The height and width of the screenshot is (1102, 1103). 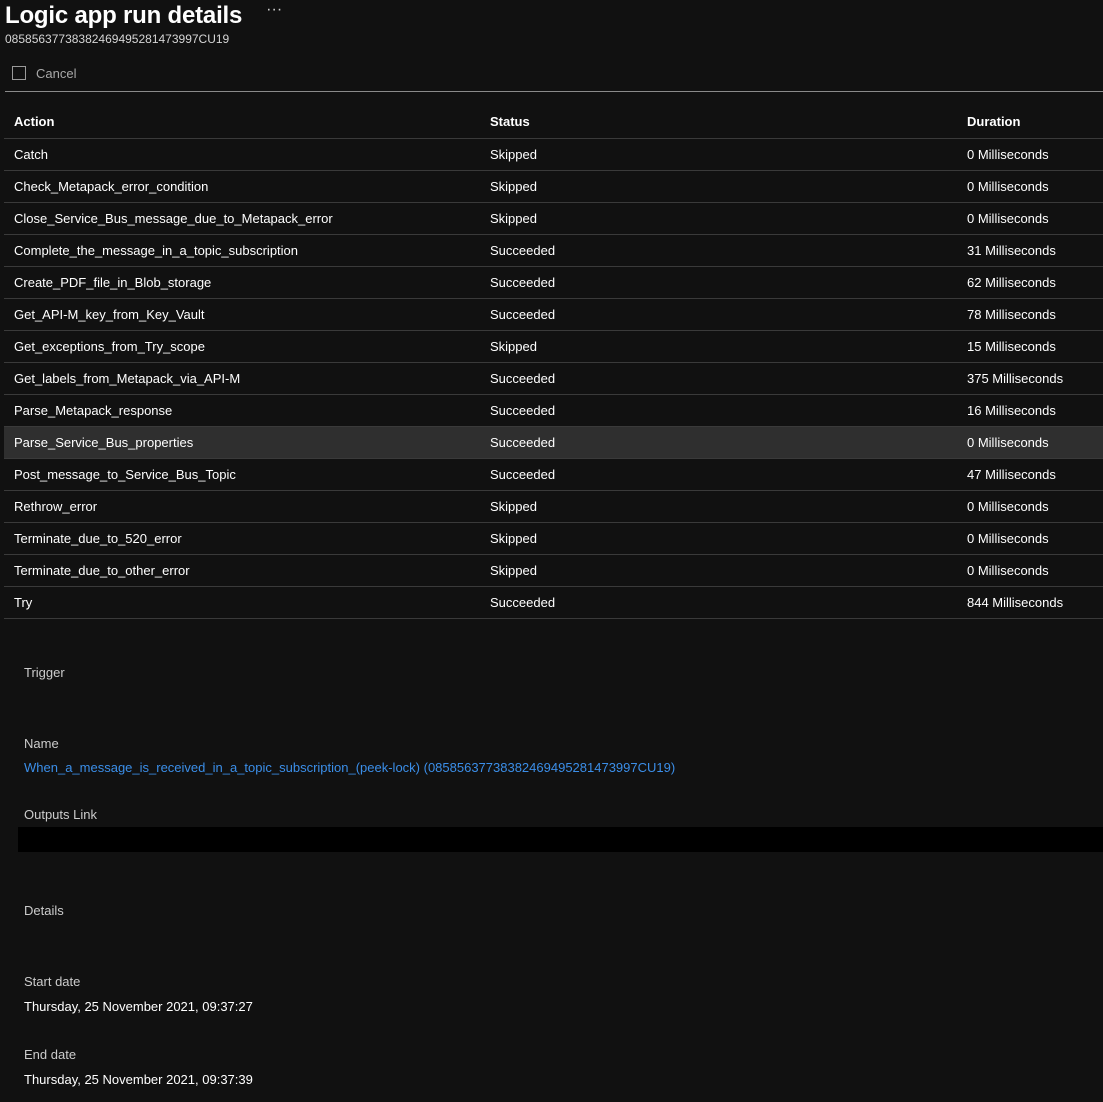 I want to click on cell-duration: 31 Milliseconds, so click(x=1030, y=250).